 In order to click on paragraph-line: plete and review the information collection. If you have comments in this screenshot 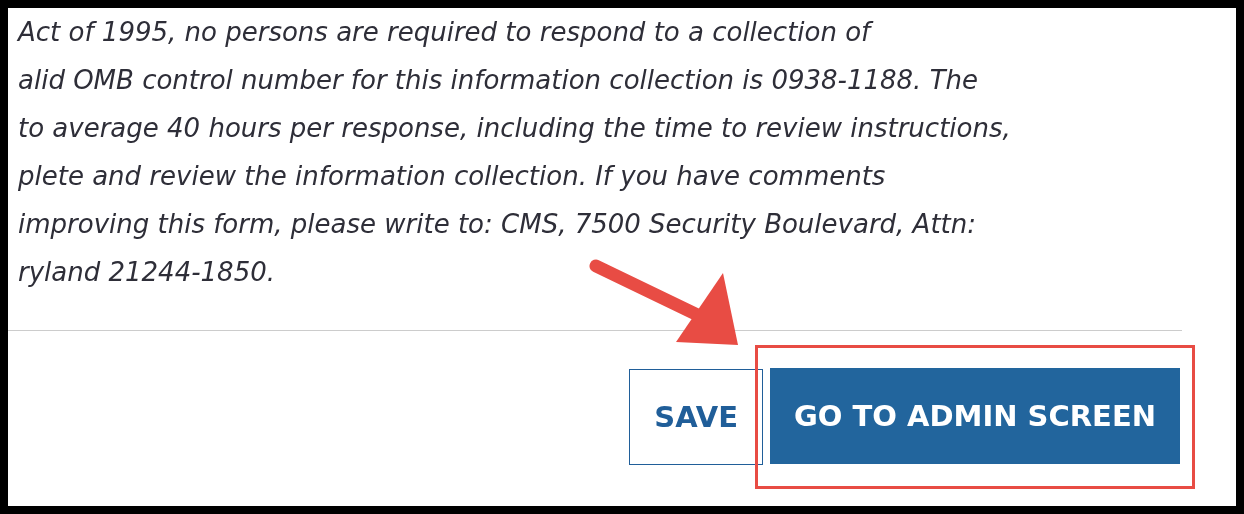, I will do `click(452, 176)`.